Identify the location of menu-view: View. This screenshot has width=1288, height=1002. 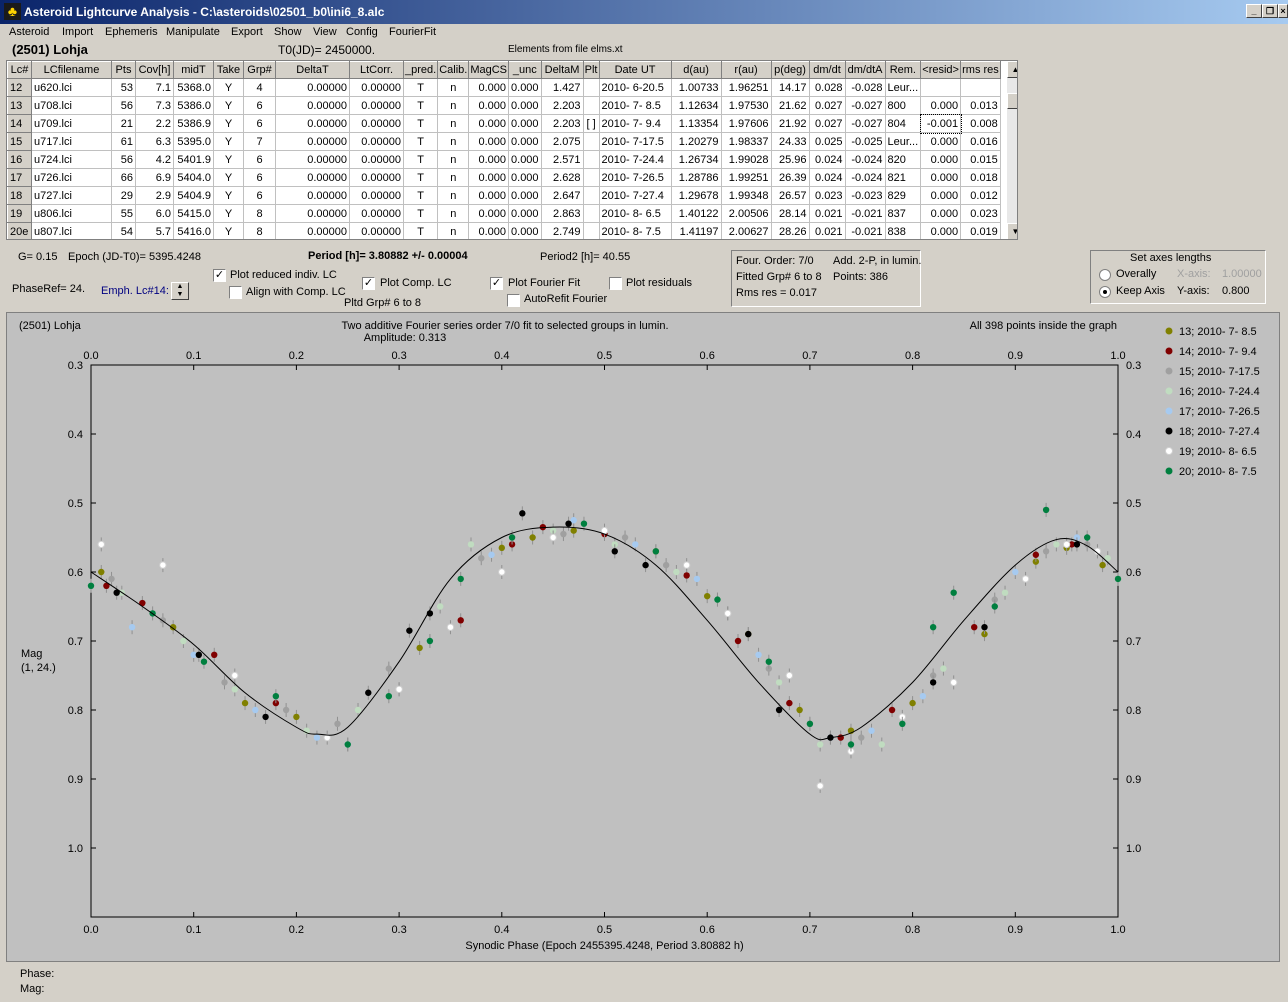
(325, 32).